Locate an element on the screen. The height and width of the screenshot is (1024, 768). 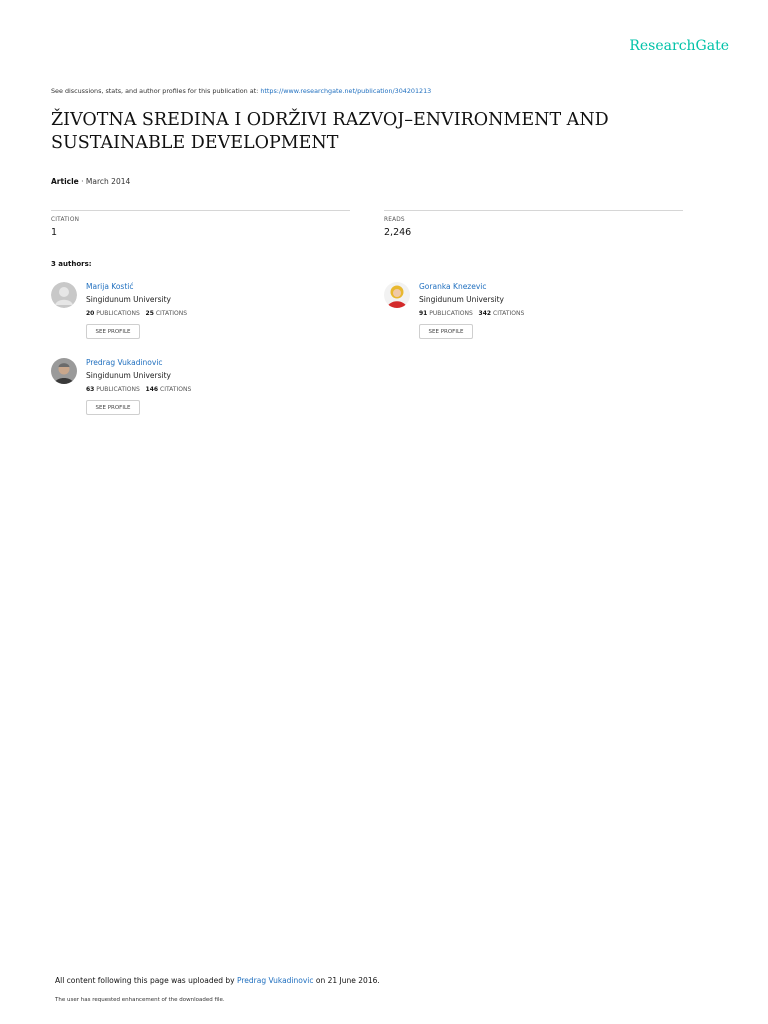
publication-type: Article is located at coordinates (65, 181).